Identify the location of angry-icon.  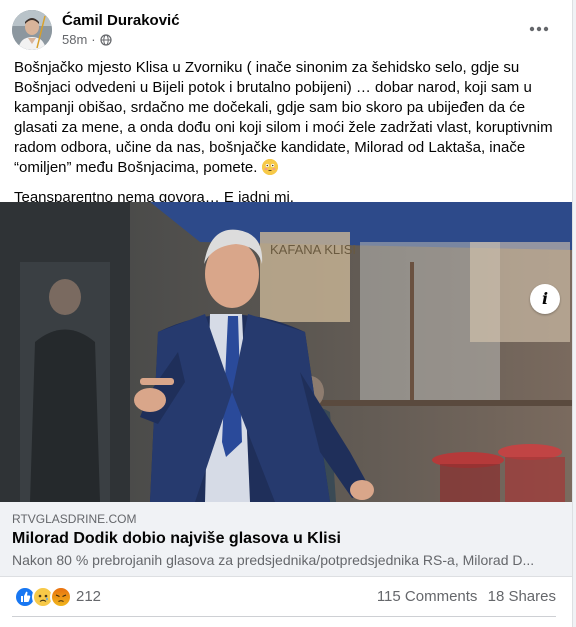
(61, 597).